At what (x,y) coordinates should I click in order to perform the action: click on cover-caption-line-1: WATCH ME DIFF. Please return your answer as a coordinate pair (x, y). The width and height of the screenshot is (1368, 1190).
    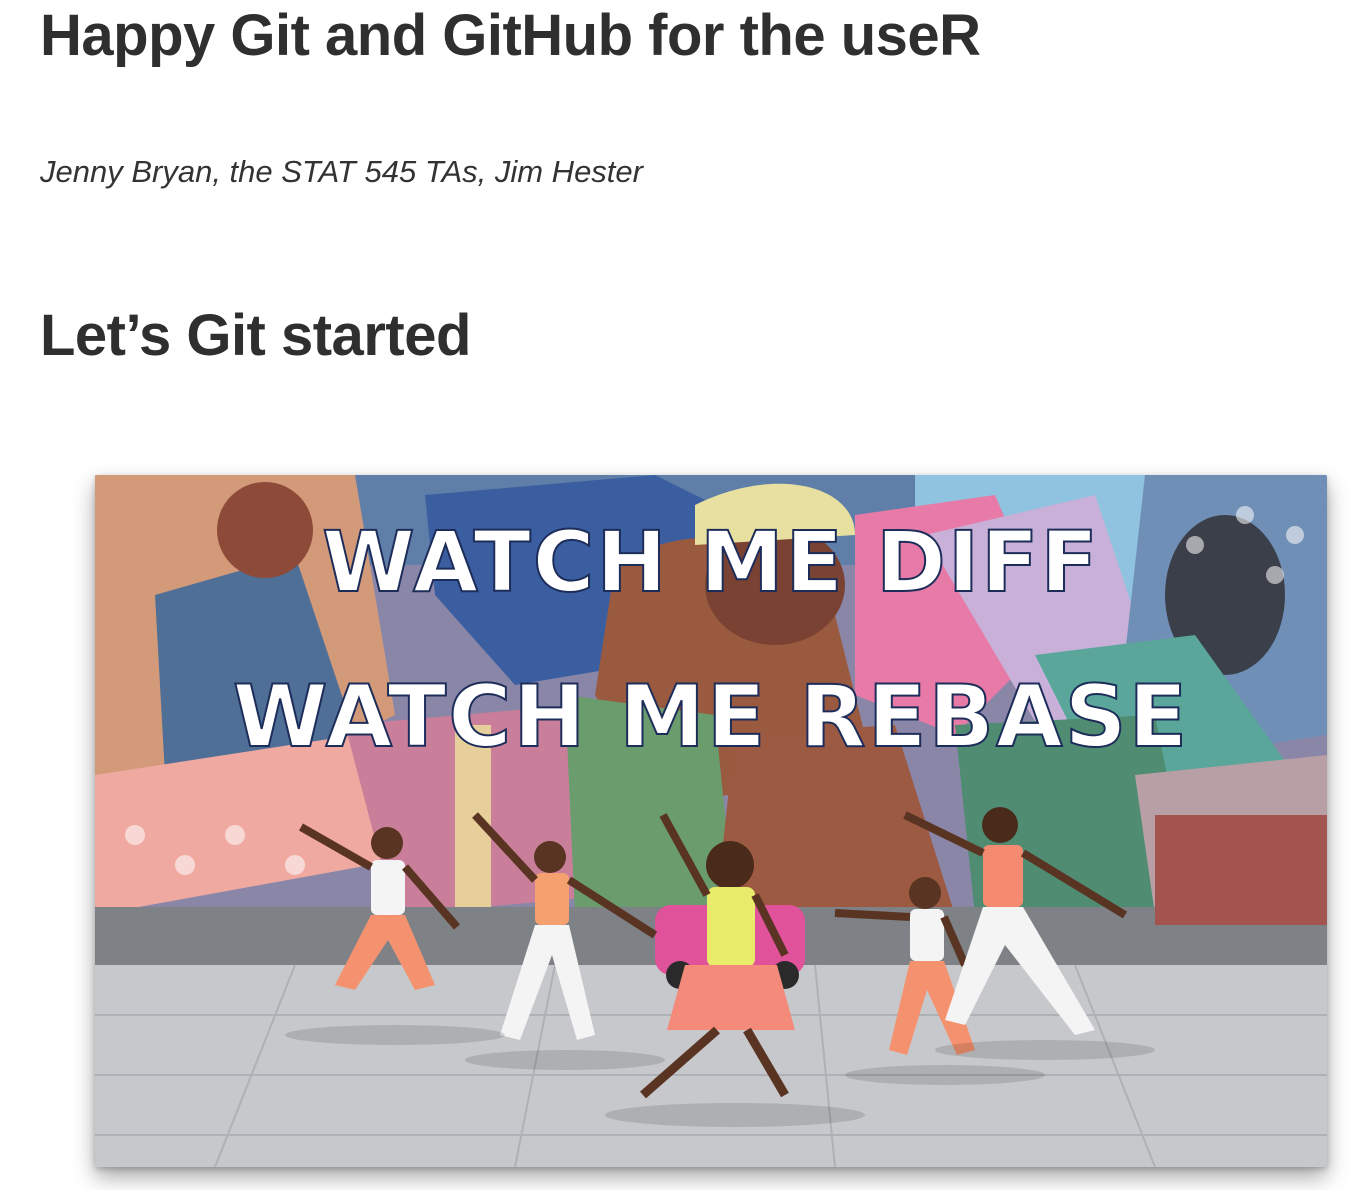
    Looking at the image, I should click on (710, 562).